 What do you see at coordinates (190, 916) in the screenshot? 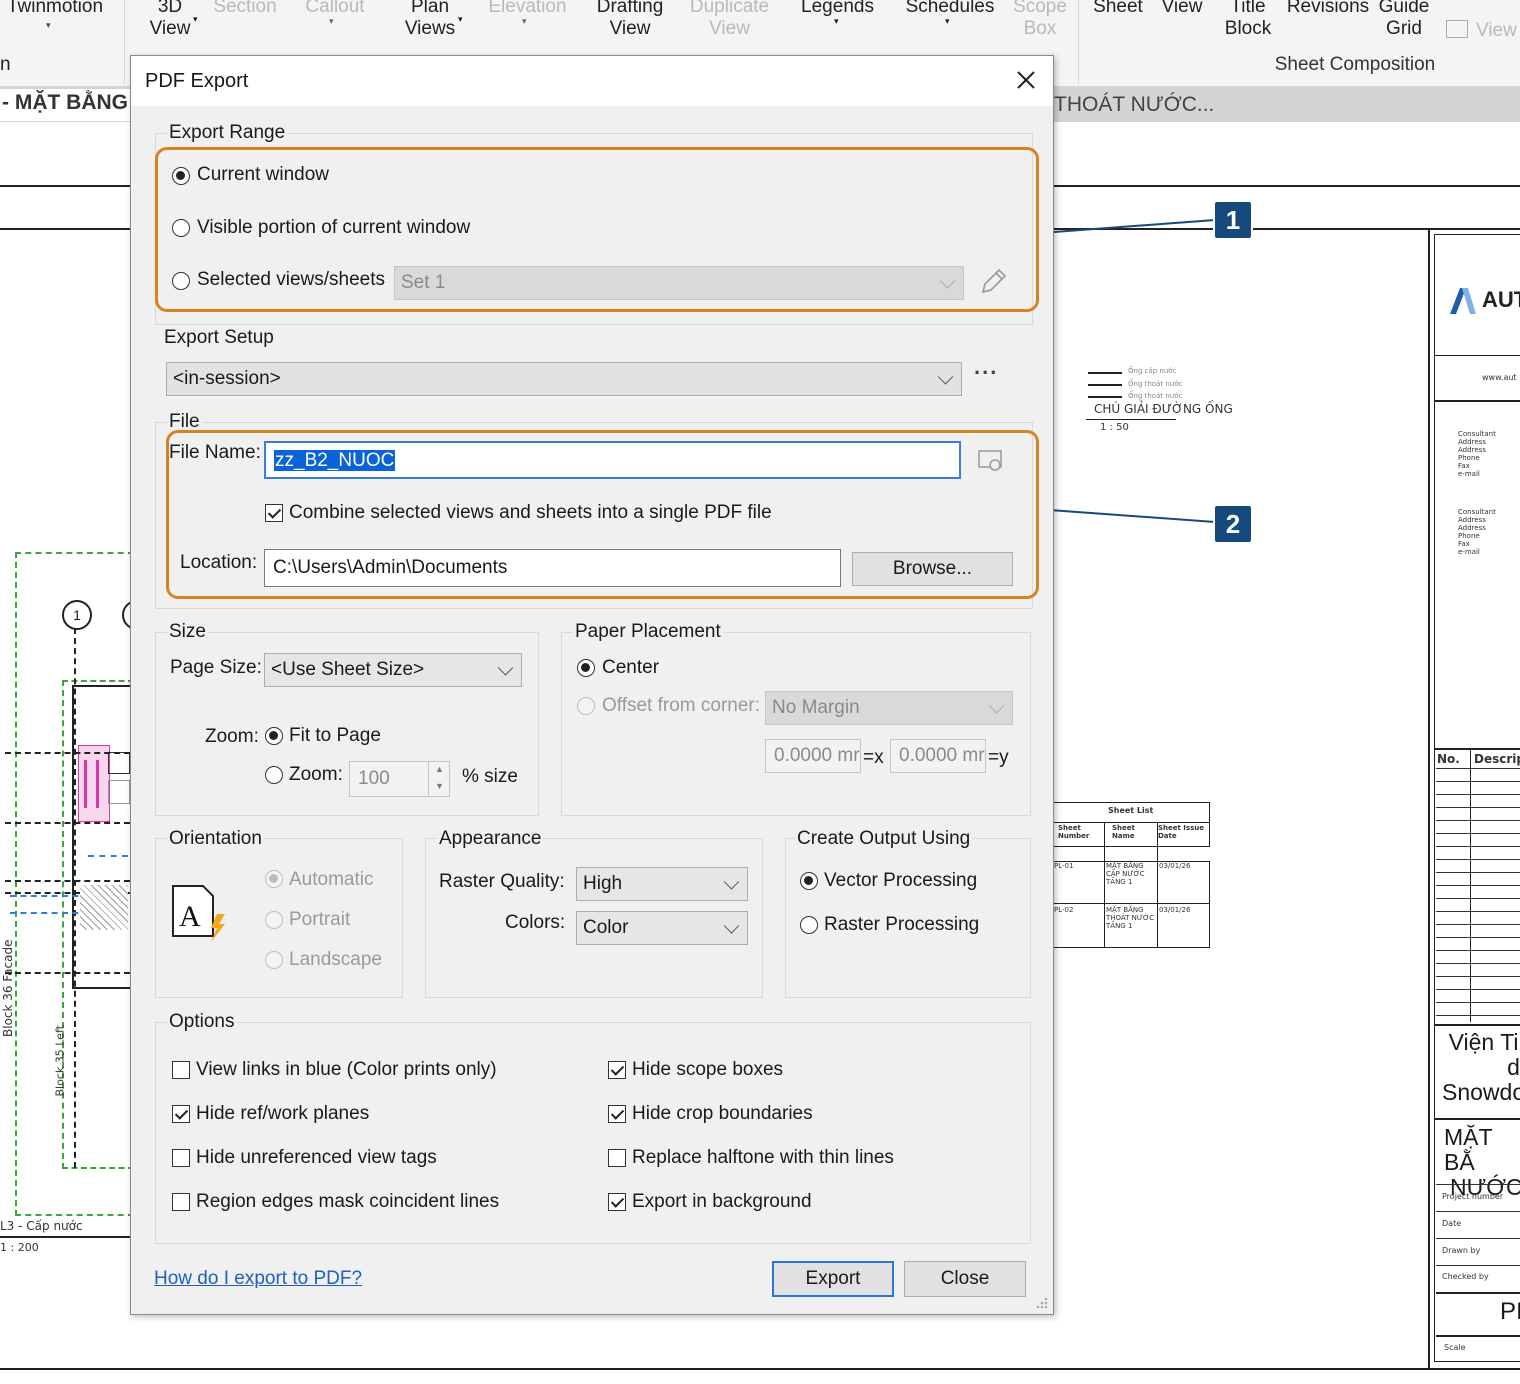
I see `svg-text: A` at bounding box center [190, 916].